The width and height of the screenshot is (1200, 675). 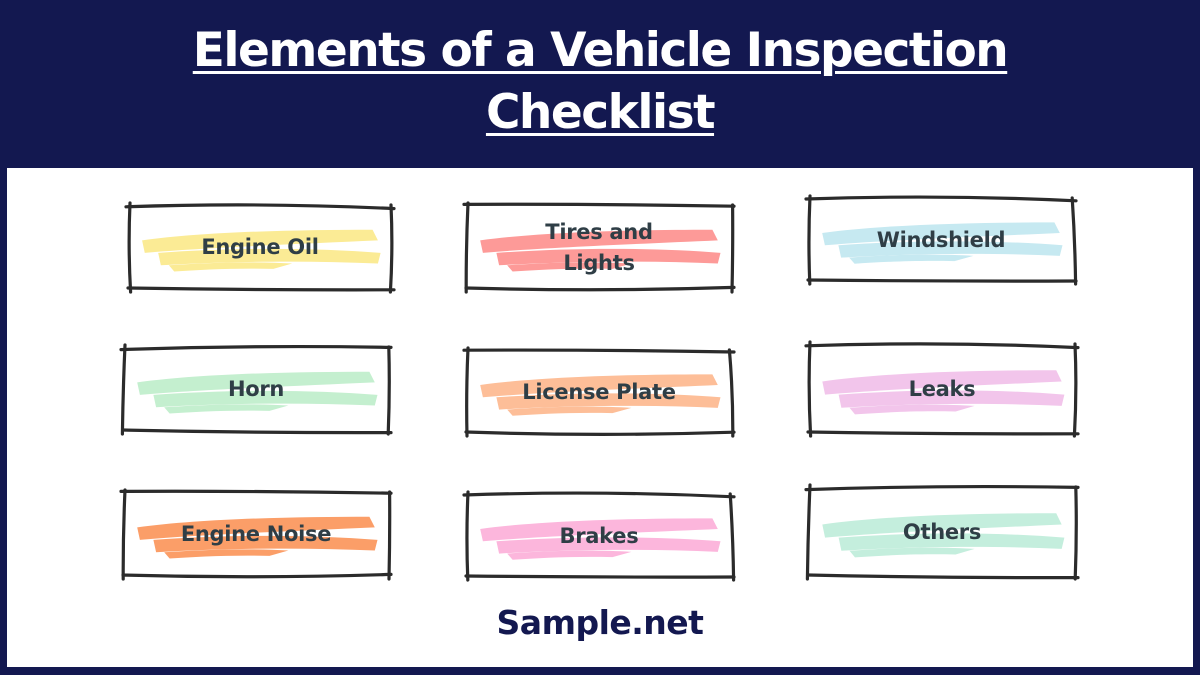 I want to click on checklist-card-brakes: Brakes, so click(x=599, y=536).